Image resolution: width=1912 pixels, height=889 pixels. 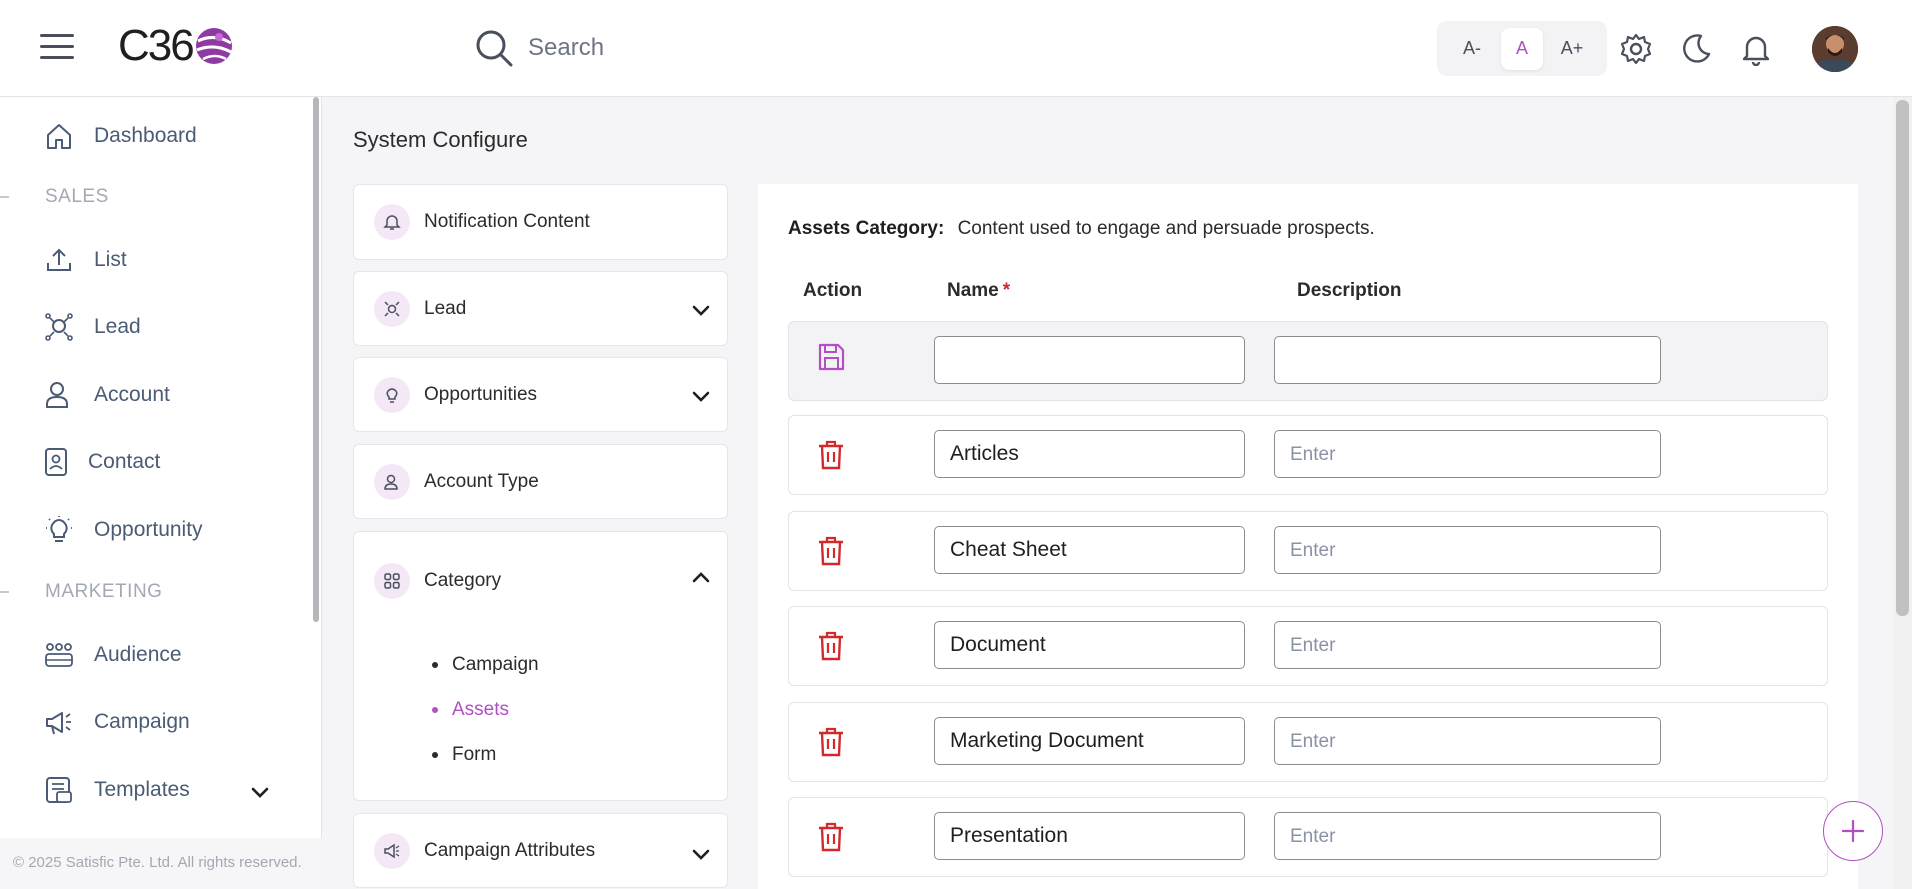 I want to click on config-item-category: Category Campaign Assets Form, so click(x=540, y=666).